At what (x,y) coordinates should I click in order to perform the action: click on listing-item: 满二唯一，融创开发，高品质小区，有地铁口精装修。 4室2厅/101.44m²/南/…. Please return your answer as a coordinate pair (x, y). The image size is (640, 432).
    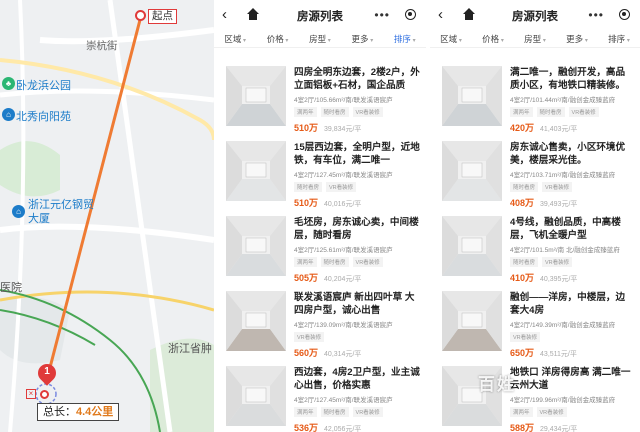
    Looking at the image, I should click on (535, 103).